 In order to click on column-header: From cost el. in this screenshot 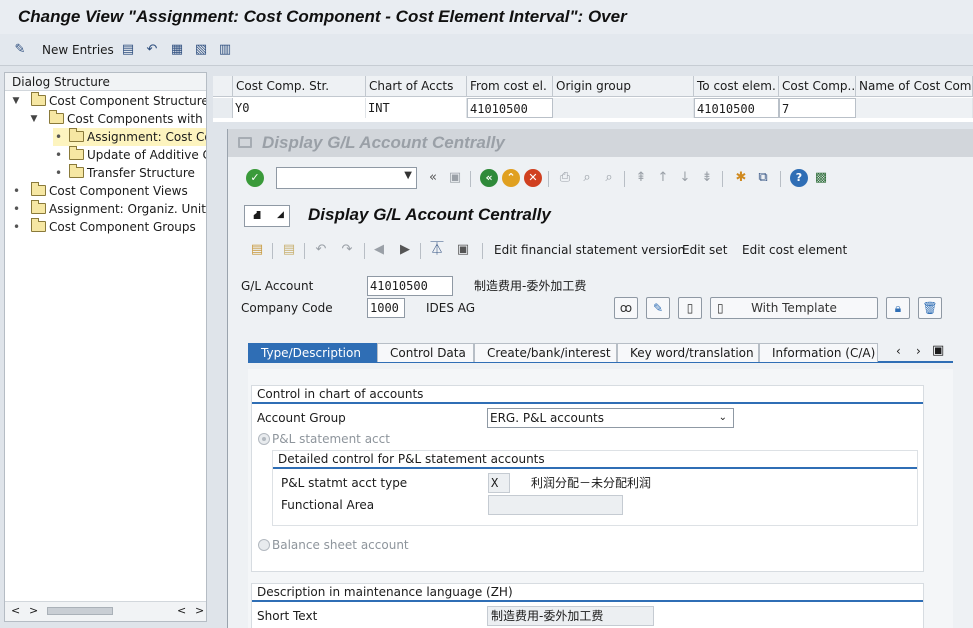, I will do `click(510, 86)`.